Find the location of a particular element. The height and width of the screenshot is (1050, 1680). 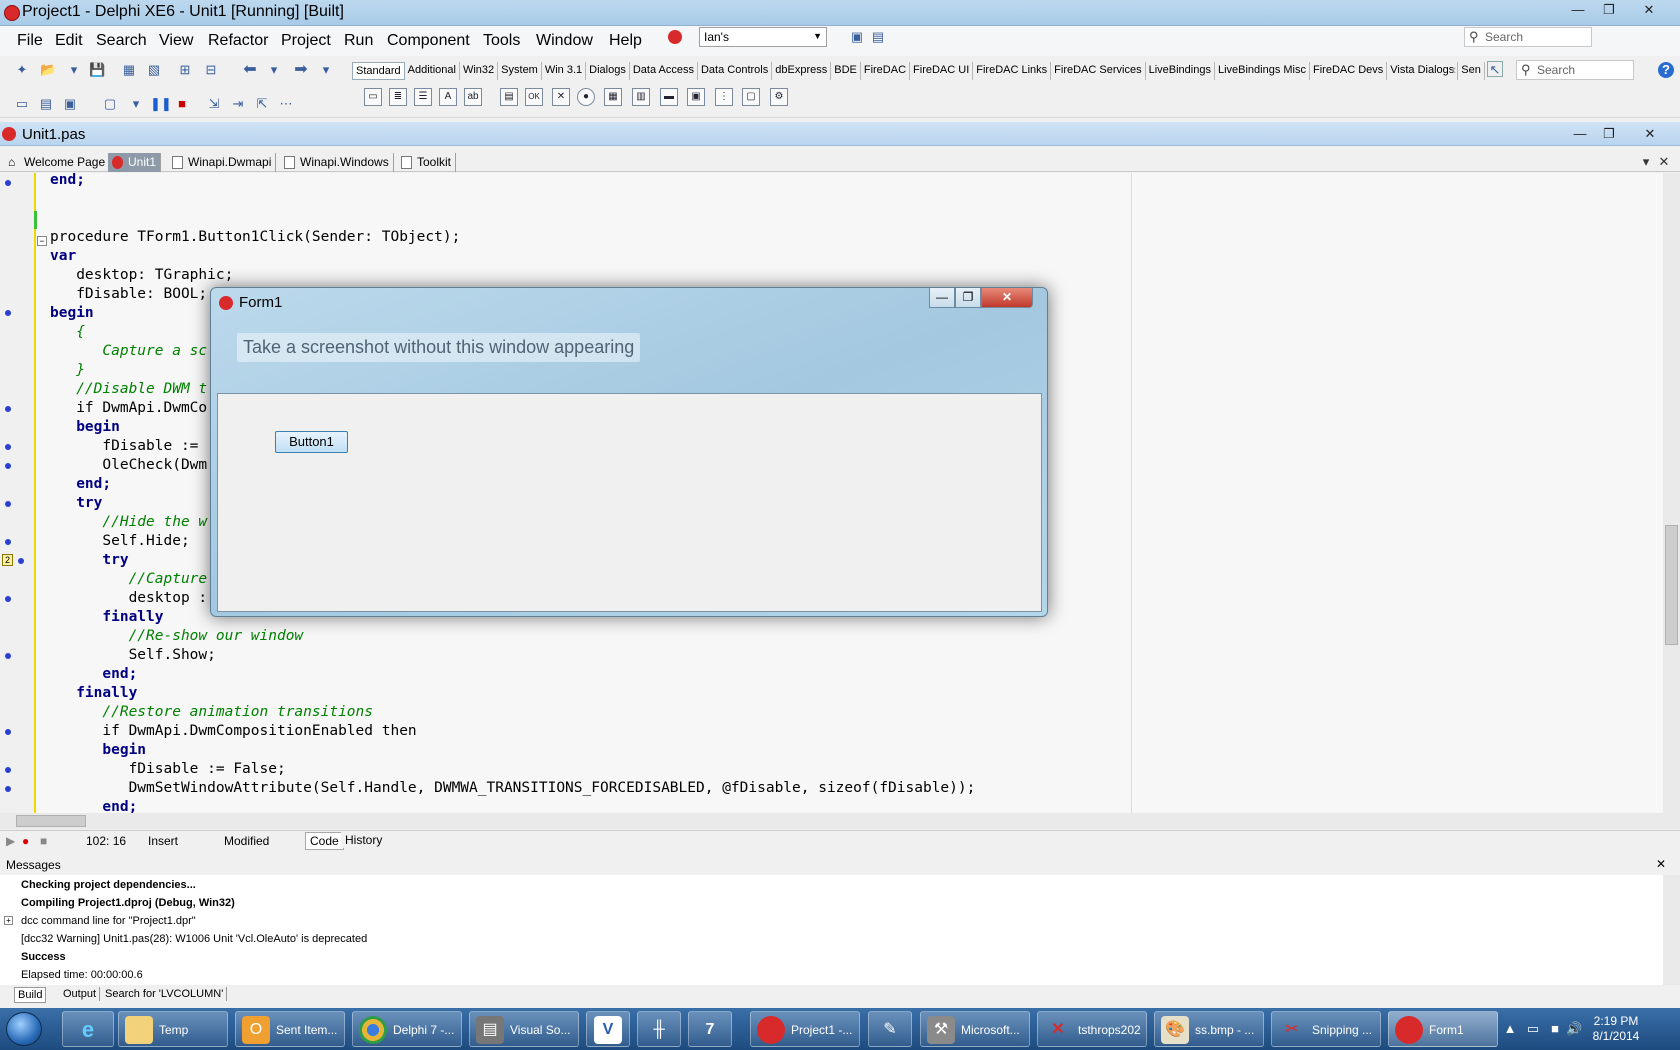

palette-scroll-left-icon: ‹ is located at coordinates (1454, 70).